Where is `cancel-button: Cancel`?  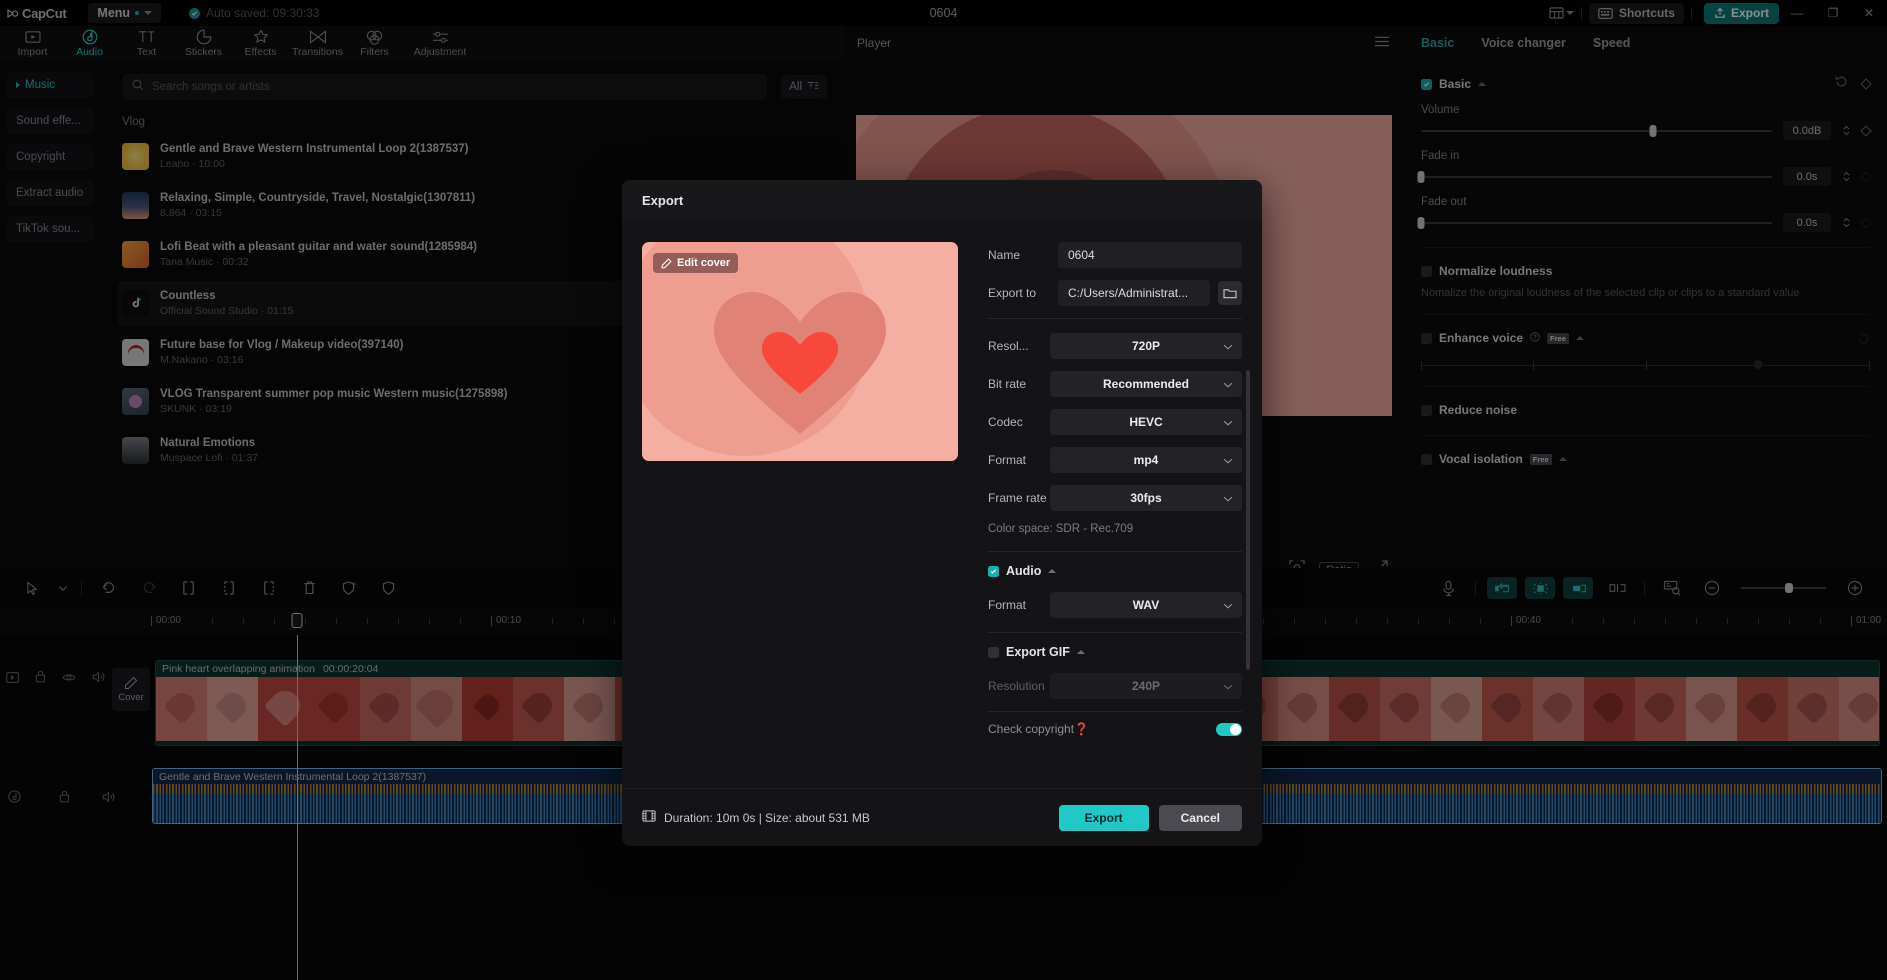 cancel-button: Cancel is located at coordinates (1200, 817).